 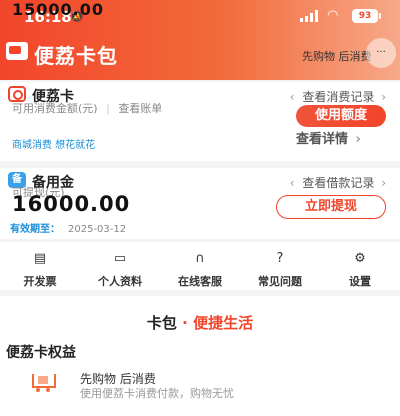 I want to click on withdrawable-amount: 16000.00, so click(x=71, y=204).